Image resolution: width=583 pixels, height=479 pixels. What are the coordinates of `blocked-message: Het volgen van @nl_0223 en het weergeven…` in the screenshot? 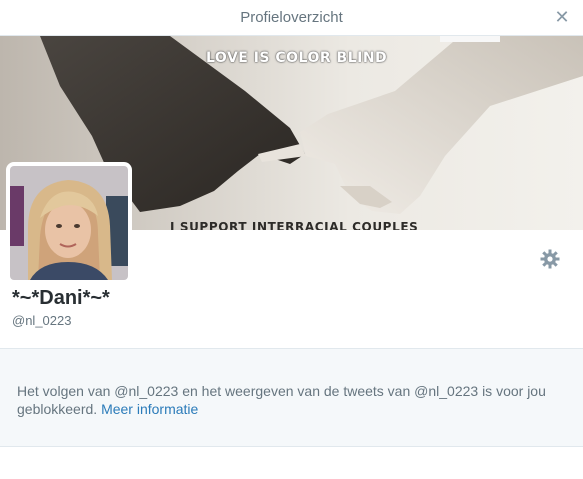 It's located at (281, 400).